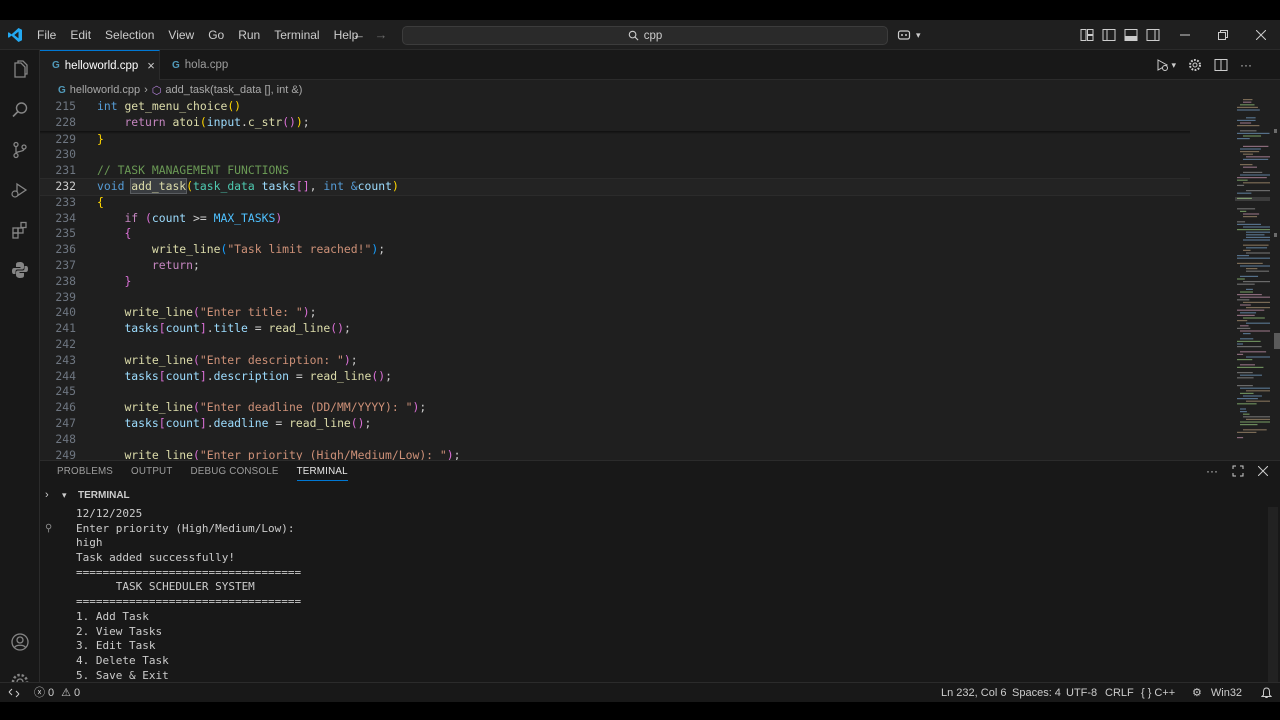  What do you see at coordinates (615, 298) in the screenshot?
I see `code-line: 239` at bounding box center [615, 298].